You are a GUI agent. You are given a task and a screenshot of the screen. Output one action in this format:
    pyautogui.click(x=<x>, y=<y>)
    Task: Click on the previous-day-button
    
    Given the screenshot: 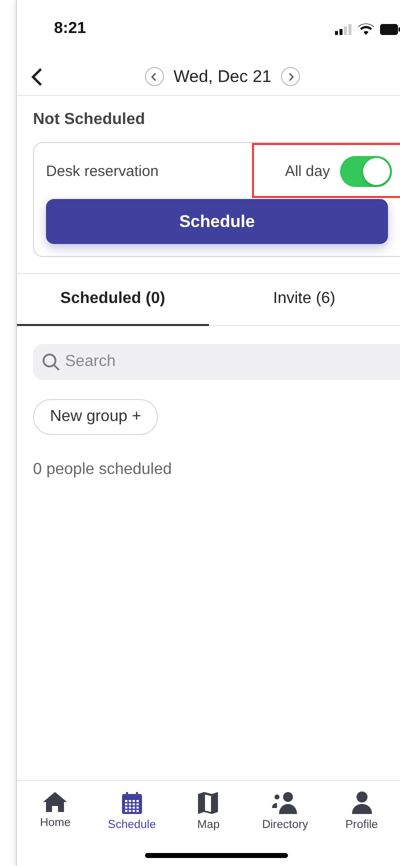 What is the action you would take?
    pyautogui.click(x=154, y=76)
    